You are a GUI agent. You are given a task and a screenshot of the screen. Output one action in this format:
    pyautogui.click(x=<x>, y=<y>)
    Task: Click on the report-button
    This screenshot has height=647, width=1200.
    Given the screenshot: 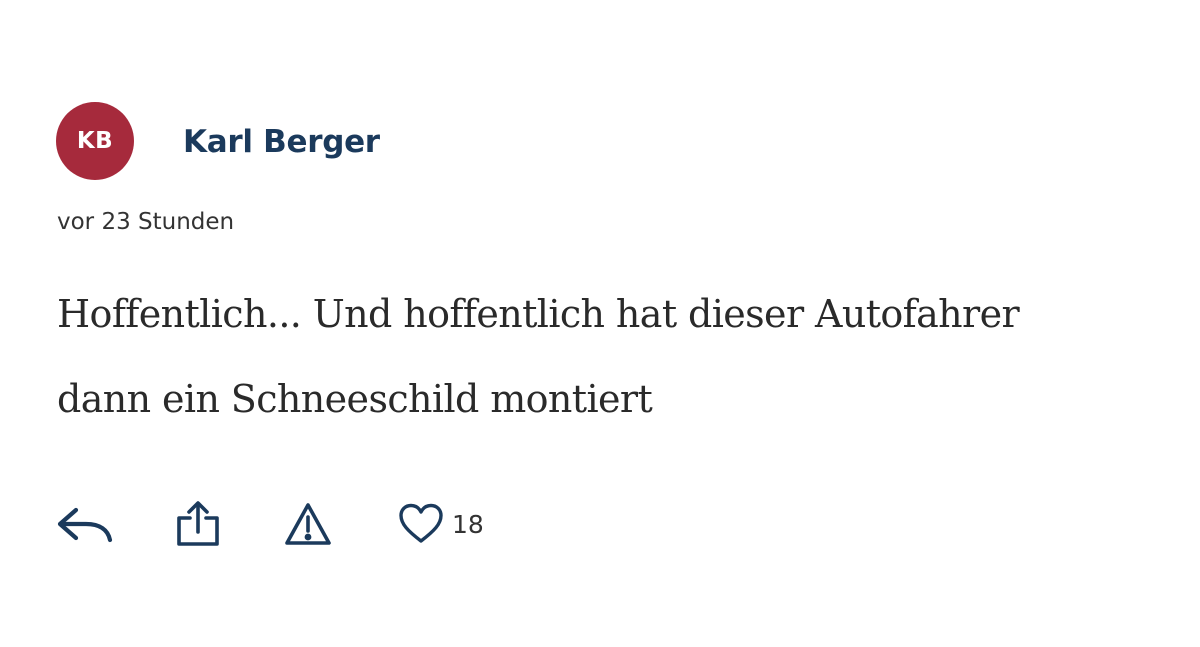 What is the action you would take?
    pyautogui.click(x=308, y=524)
    